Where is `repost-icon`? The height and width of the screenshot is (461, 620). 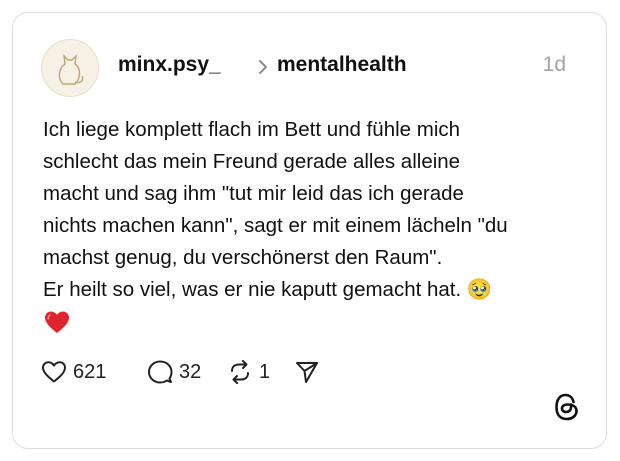 repost-icon is located at coordinates (240, 372).